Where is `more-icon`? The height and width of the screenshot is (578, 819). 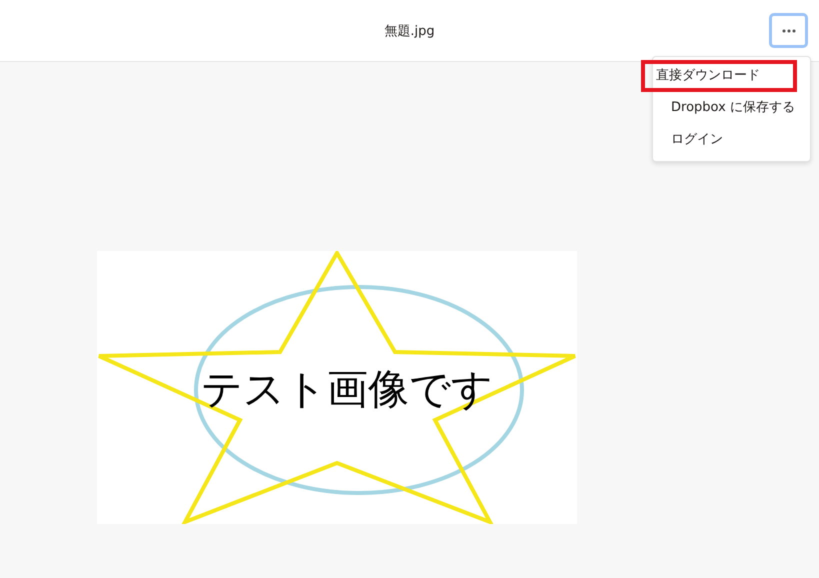
more-icon is located at coordinates (789, 30).